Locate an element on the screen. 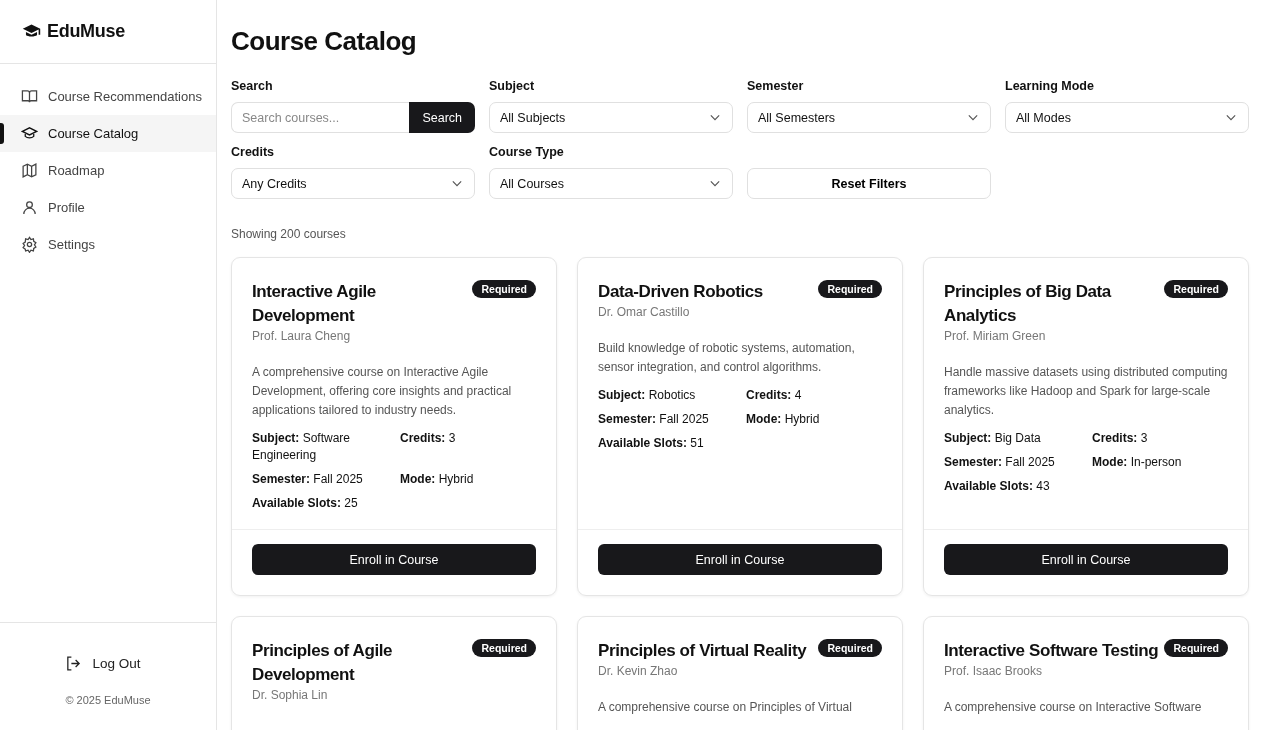  instructor-name: Dr. Sophia Lin is located at coordinates (290, 695).